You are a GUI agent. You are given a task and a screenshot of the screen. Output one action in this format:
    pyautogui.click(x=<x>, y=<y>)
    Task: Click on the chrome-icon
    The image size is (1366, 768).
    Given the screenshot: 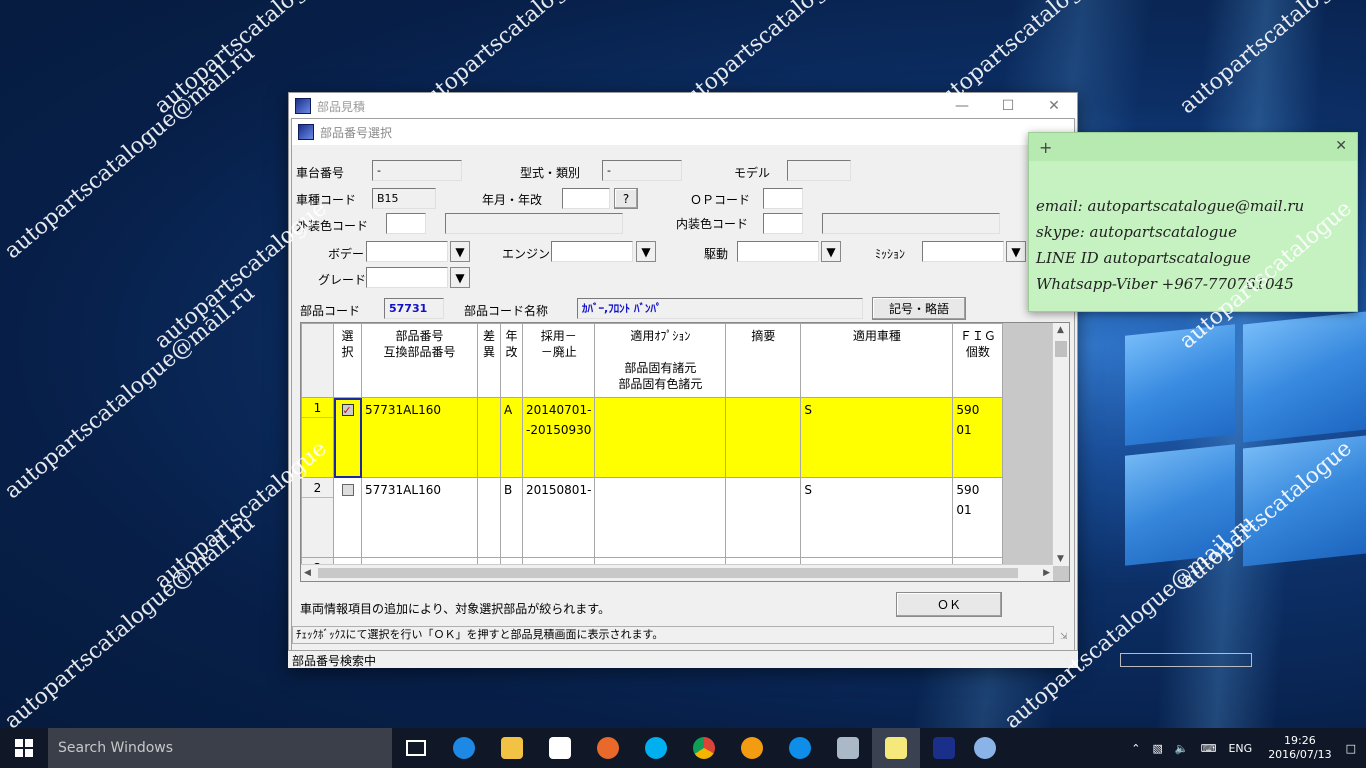 What is the action you would take?
    pyautogui.click(x=704, y=748)
    